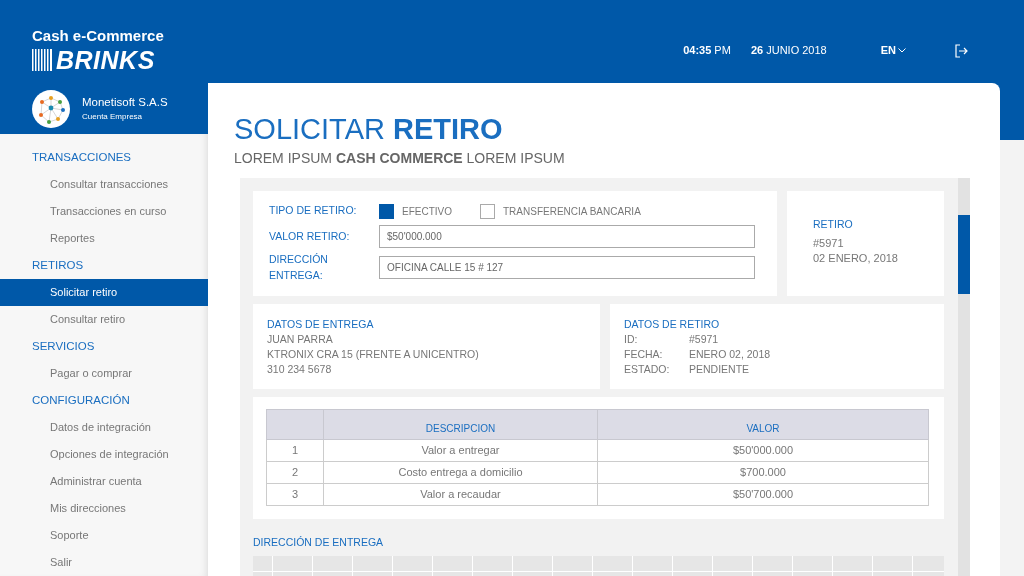  I want to click on header-cell, so click(295, 424).